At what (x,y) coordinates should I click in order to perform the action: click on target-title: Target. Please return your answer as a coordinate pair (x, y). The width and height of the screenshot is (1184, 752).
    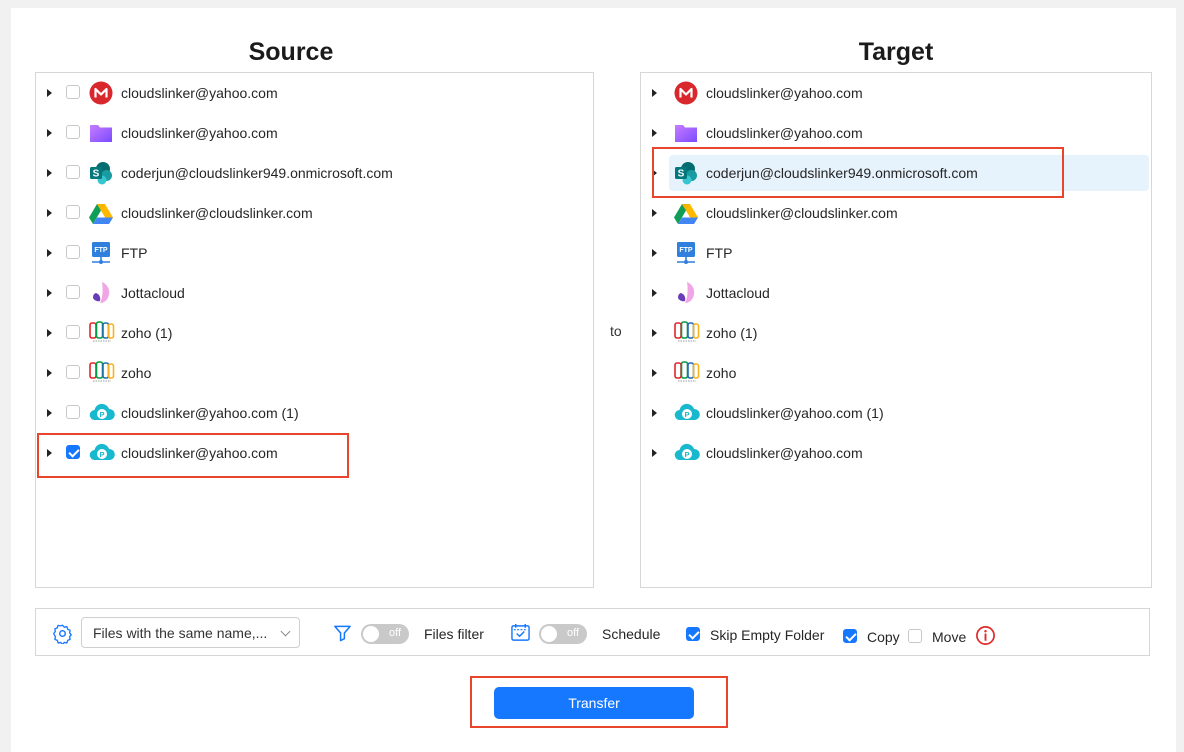
    Looking at the image, I should click on (896, 52).